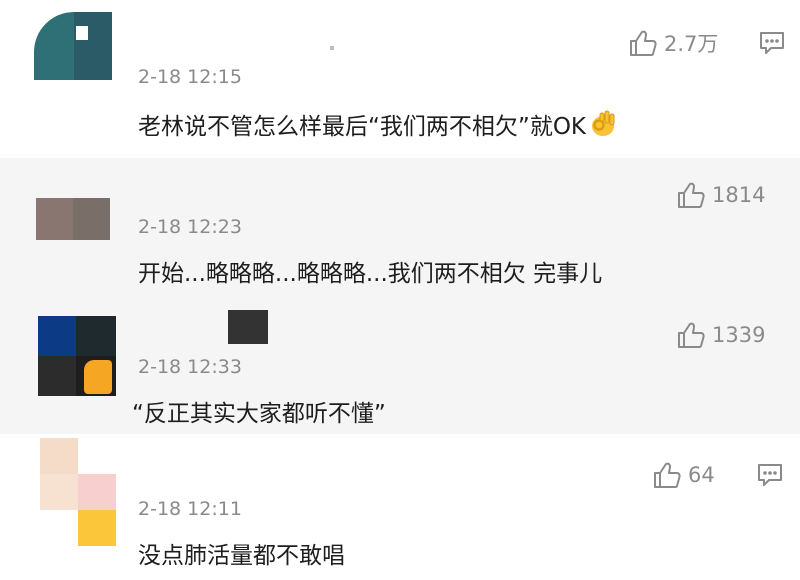  Describe the element at coordinates (370, 274) in the screenshot. I see `comment-text: 开始...略略略...略略略...我们两不相欠 完事儿` at that location.